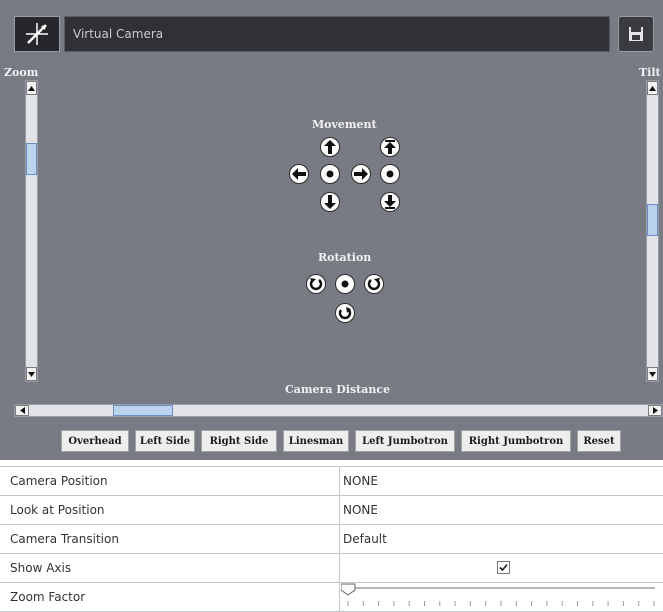 Image resolution: width=663 pixels, height=612 pixels. I want to click on show-axis-checkbox, so click(503, 567).